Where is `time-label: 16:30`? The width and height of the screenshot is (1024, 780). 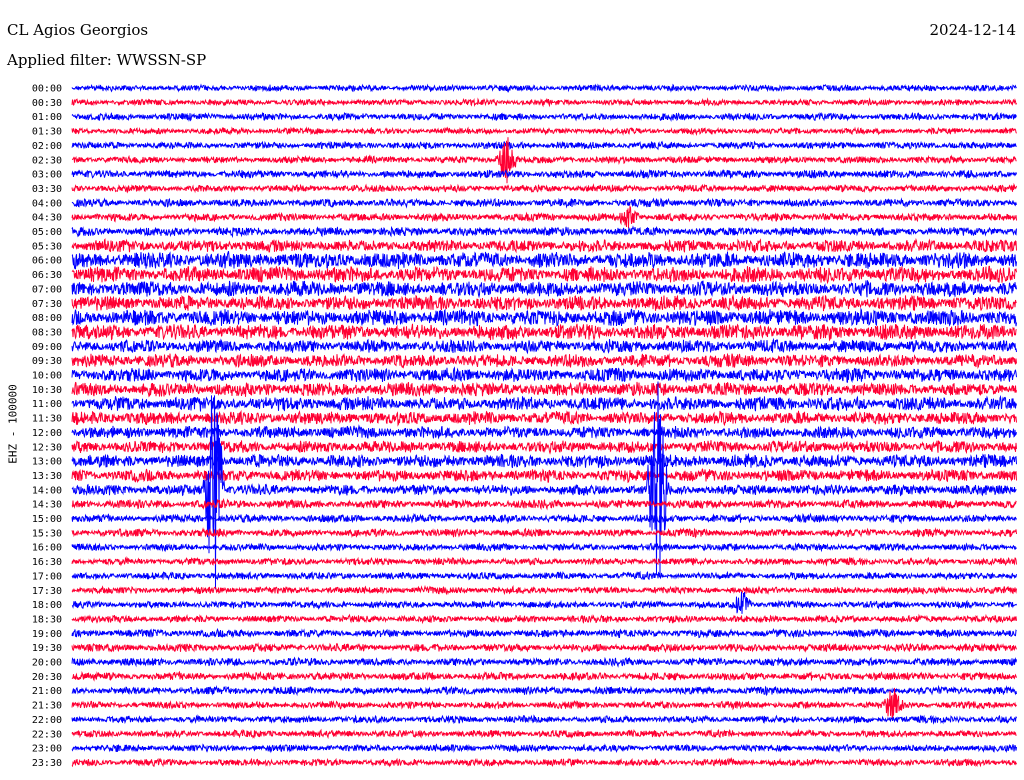
time-label: 16:30 is located at coordinates (47, 562).